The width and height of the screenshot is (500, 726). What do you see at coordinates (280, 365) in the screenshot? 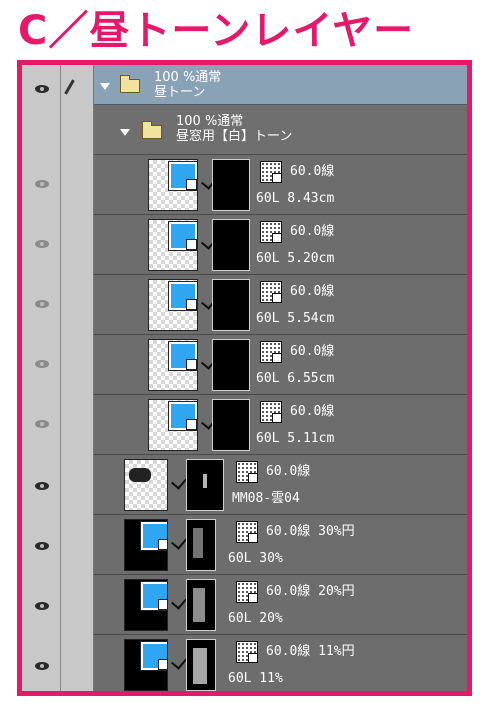
I see `layer-row: 60.0線 60L 6.55cm` at bounding box center [280, 365].